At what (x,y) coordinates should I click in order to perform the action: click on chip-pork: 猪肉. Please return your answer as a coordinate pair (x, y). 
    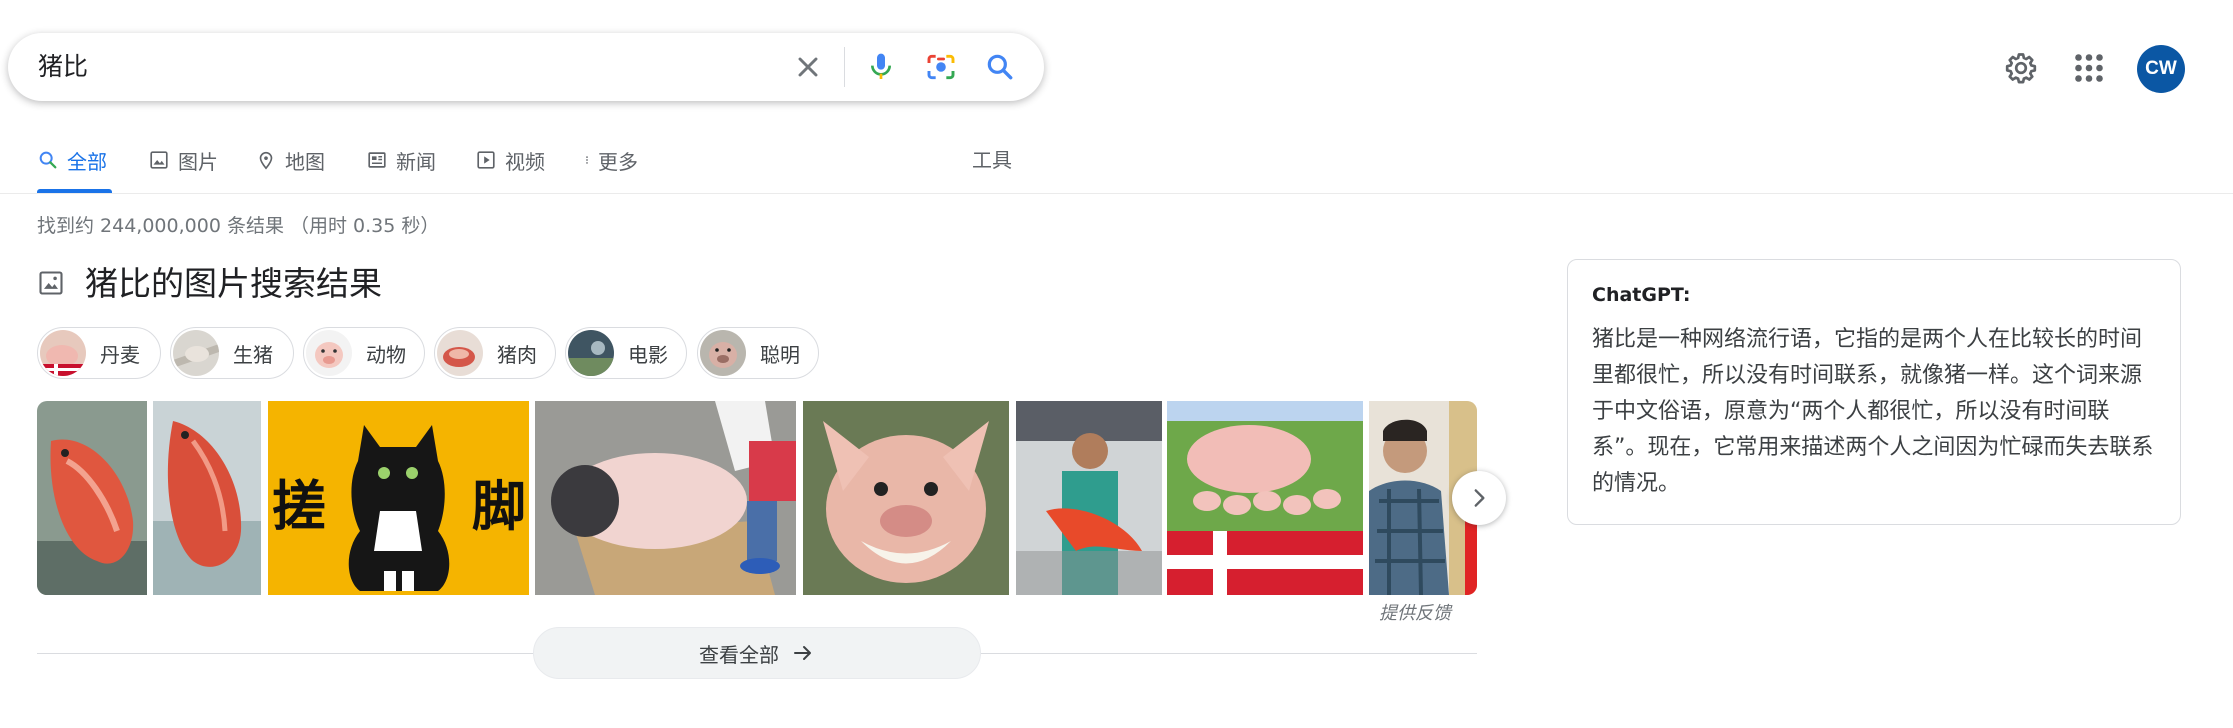
    Looking at the image, I should click on (495, 353).